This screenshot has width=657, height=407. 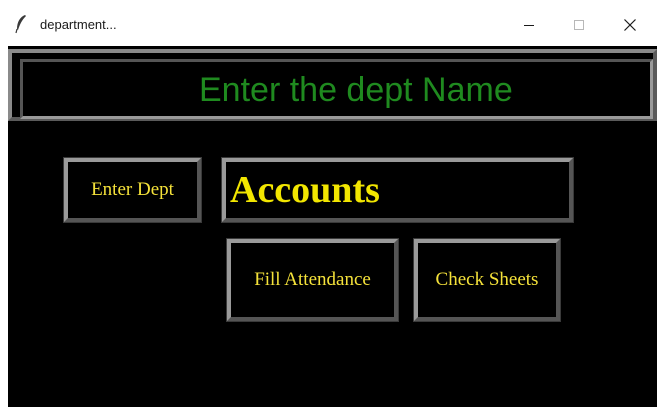 I want to click on dept-entry-box, so click(x=397, y=190).